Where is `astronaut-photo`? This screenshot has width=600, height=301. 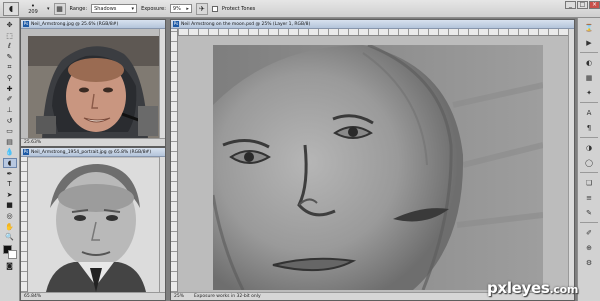 astronaut-photo is located at coordinates (93, 88).